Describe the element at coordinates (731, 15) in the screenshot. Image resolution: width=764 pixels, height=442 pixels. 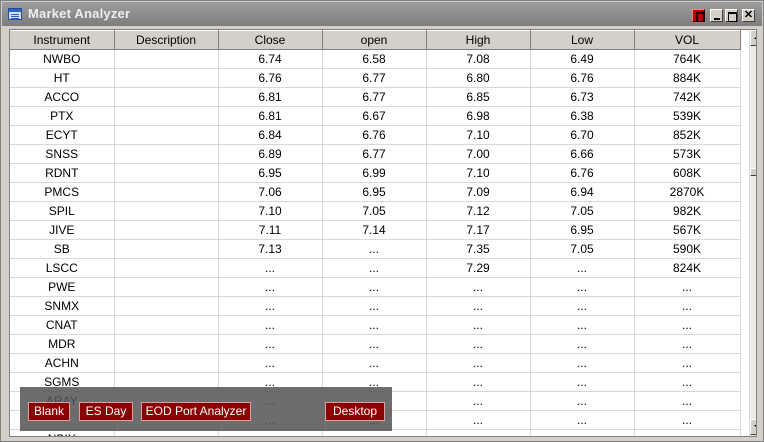
I see `maximize-button` at that location.